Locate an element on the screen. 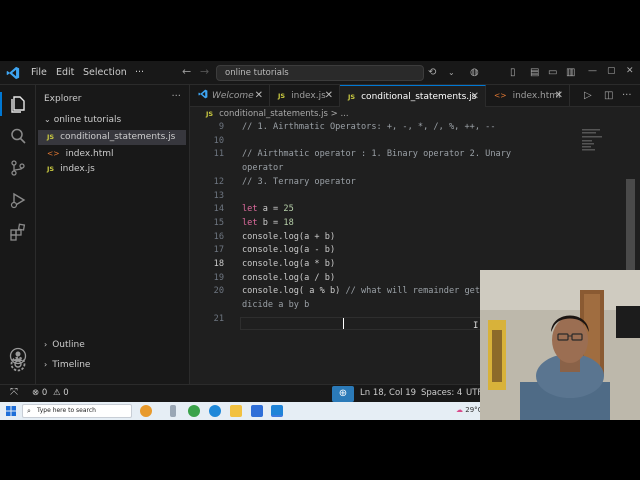 The width and height of the screenshot is (640, 480). file-label: index.js is located at coordinates (77, 169).